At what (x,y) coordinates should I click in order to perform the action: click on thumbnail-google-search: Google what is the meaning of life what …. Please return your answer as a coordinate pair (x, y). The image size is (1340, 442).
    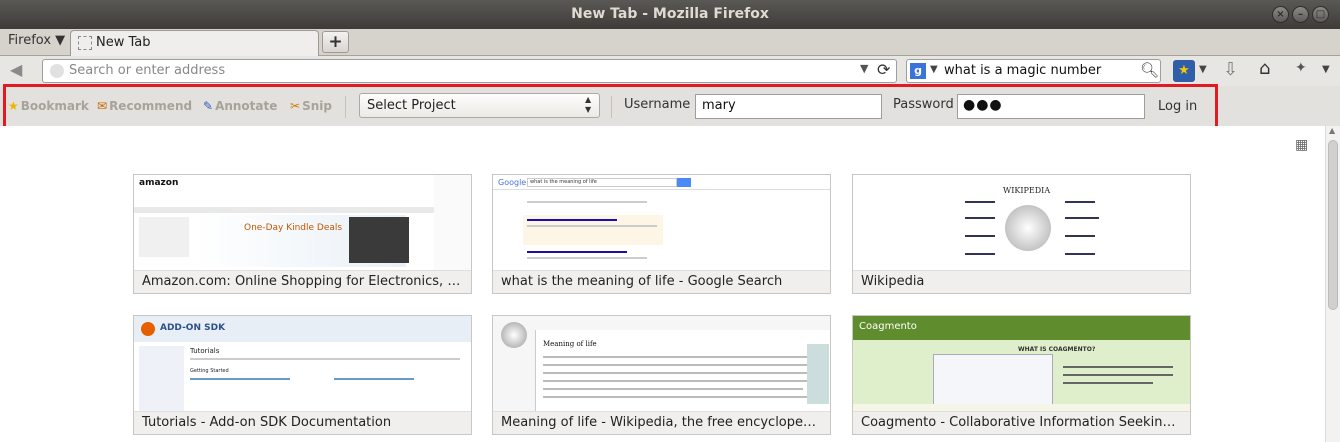
    Looking at the image, I should click on (661, 234).